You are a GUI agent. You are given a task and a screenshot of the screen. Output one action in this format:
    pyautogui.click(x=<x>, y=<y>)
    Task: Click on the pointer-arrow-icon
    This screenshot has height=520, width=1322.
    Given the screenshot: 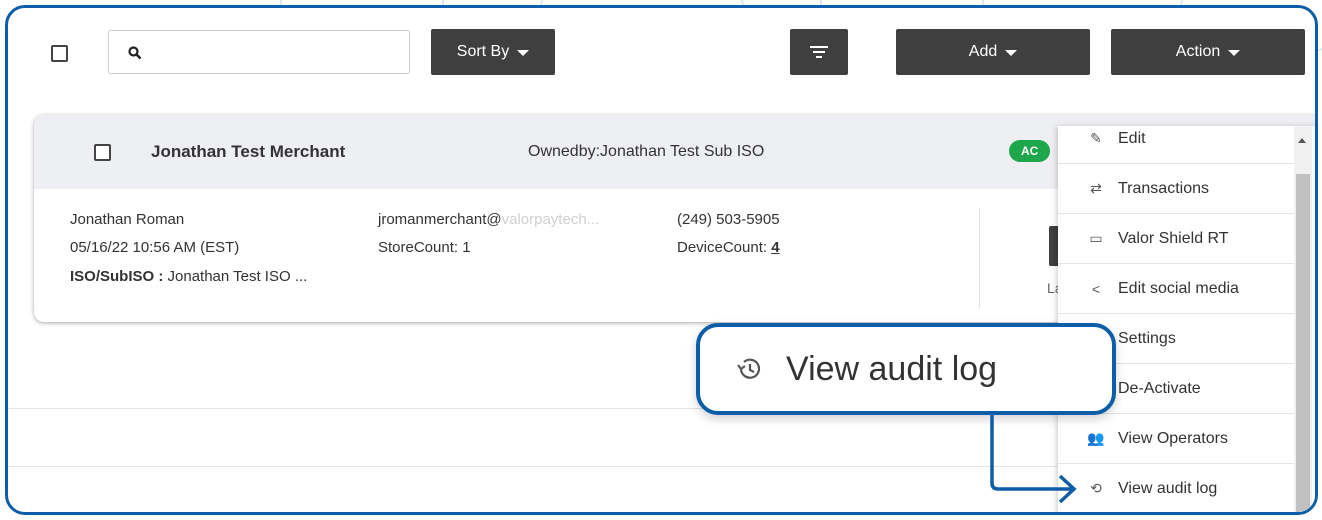 What is the action you would take?
    pyautogui.click(x=1033, y=458)
    